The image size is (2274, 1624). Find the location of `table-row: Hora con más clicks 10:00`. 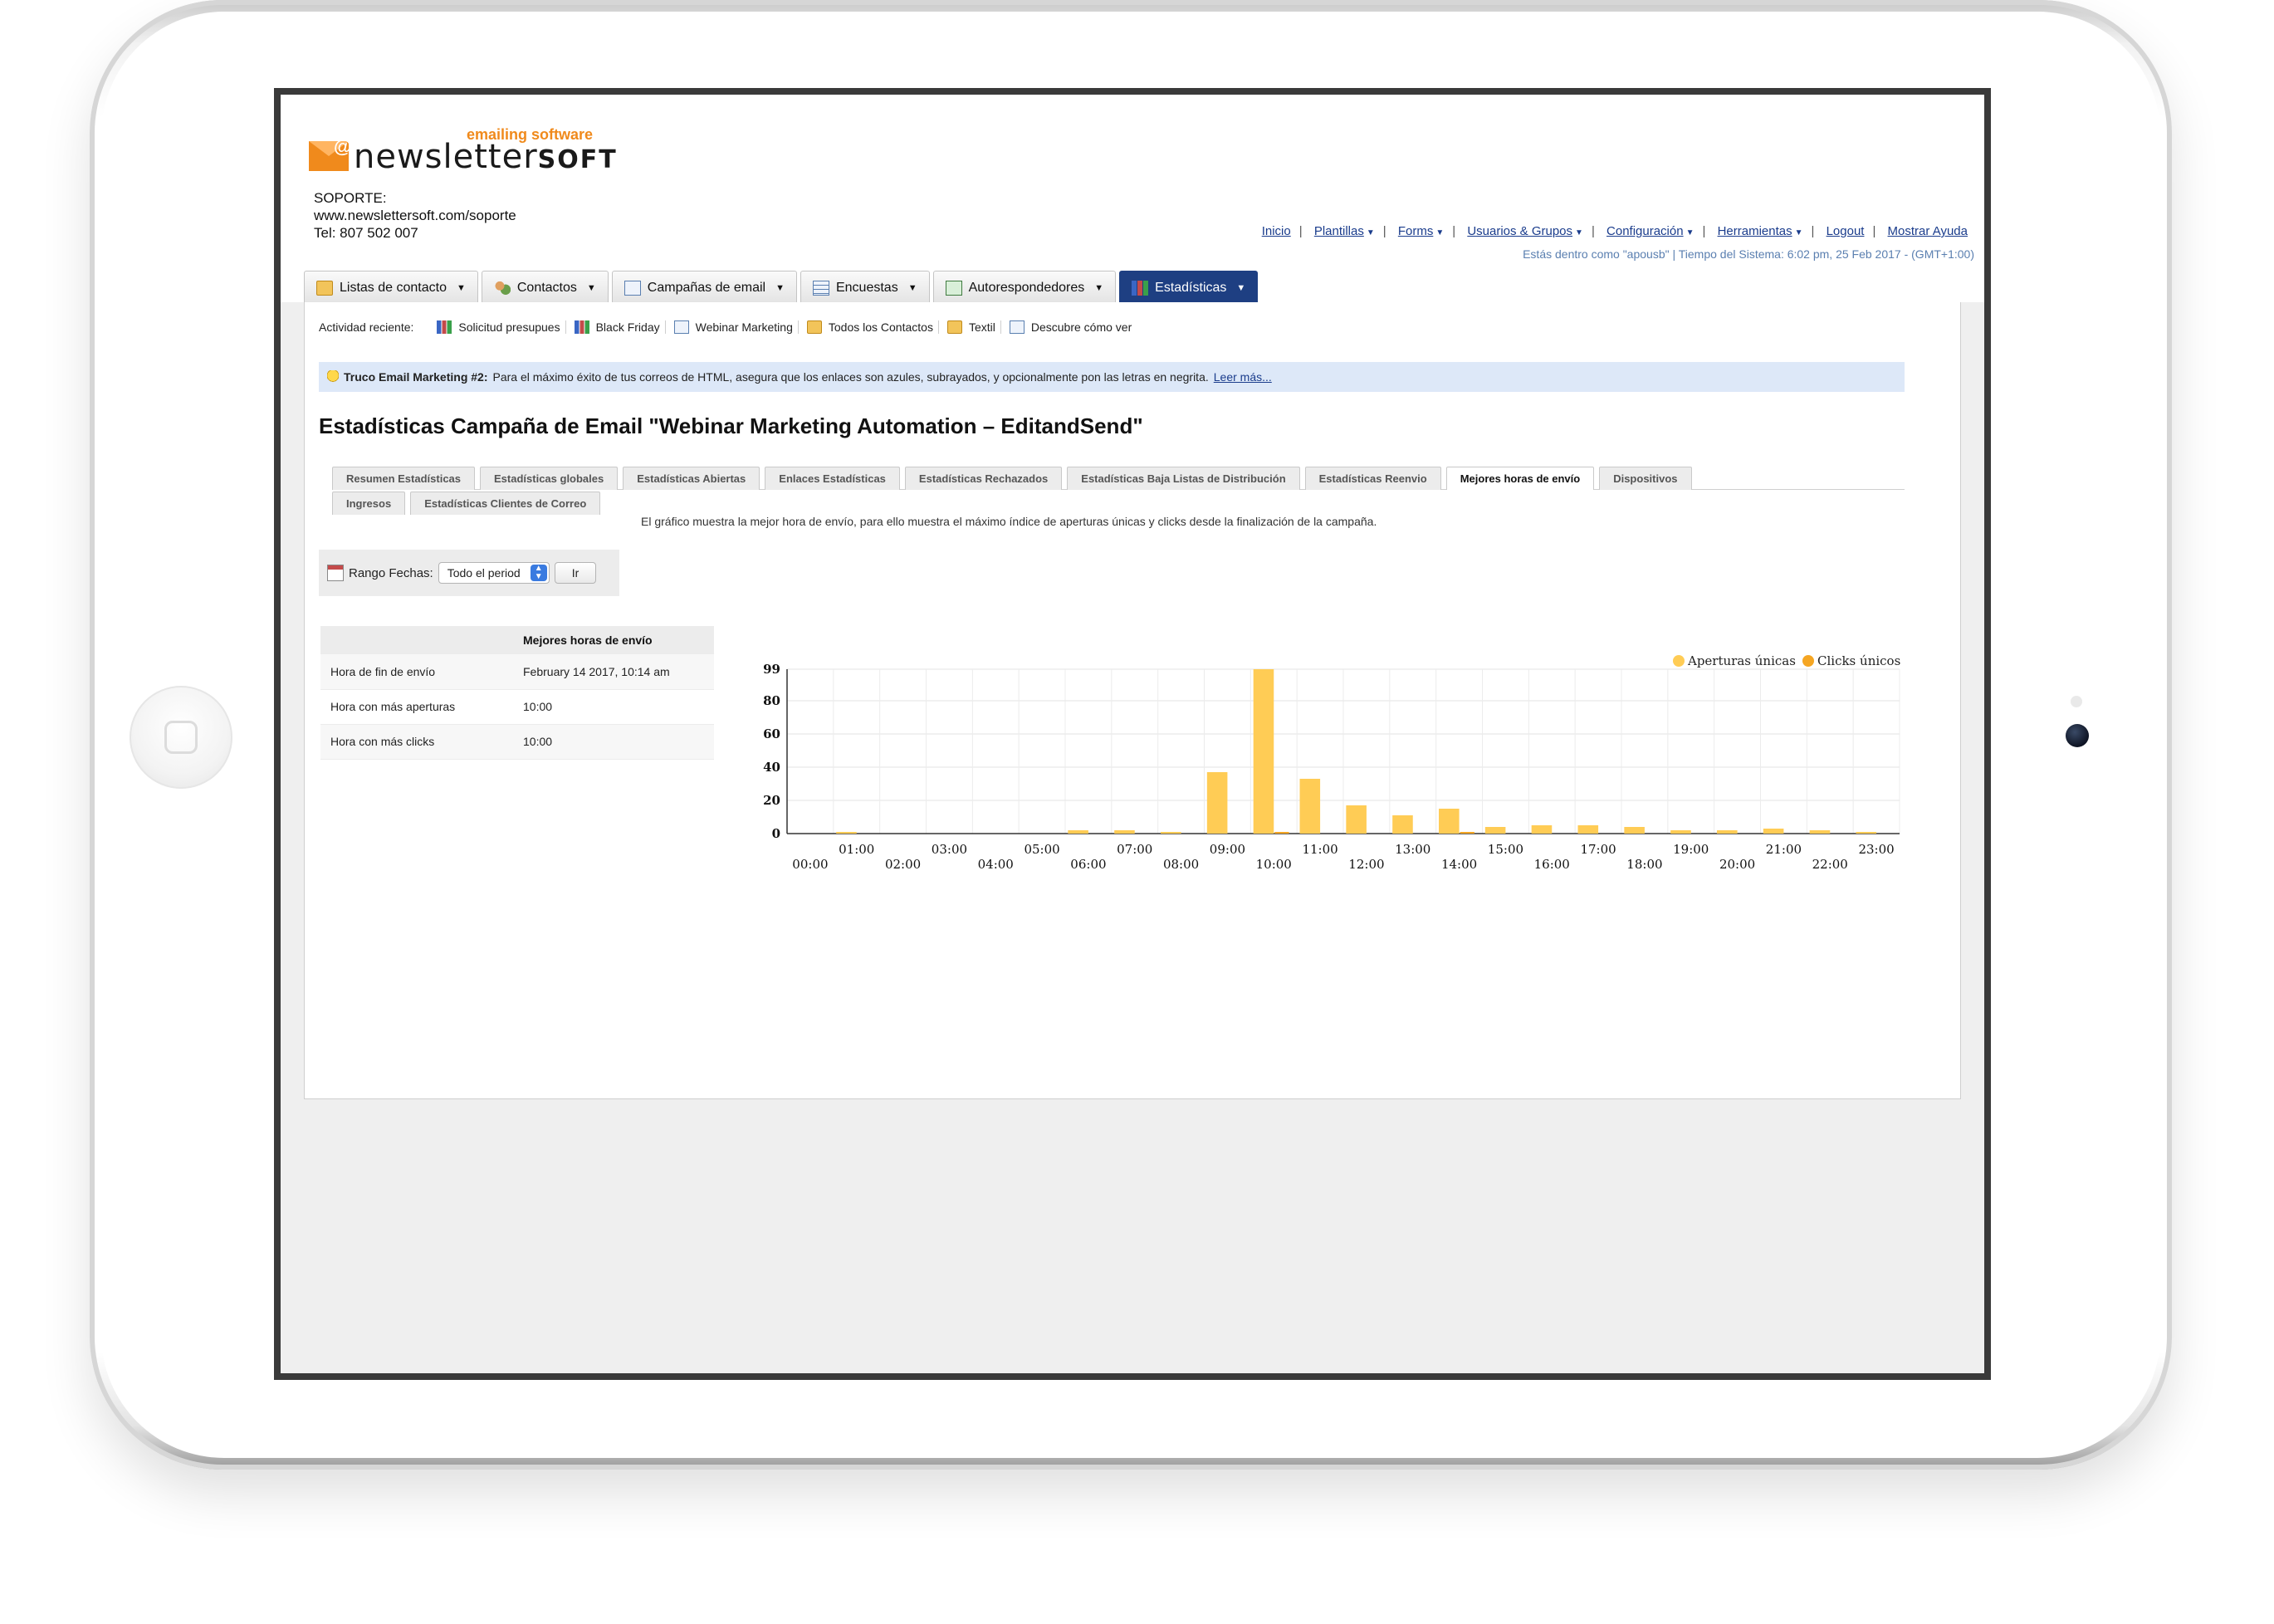

table-row: Hora con más clicks 10:00 is located at coordinates (517, 742).